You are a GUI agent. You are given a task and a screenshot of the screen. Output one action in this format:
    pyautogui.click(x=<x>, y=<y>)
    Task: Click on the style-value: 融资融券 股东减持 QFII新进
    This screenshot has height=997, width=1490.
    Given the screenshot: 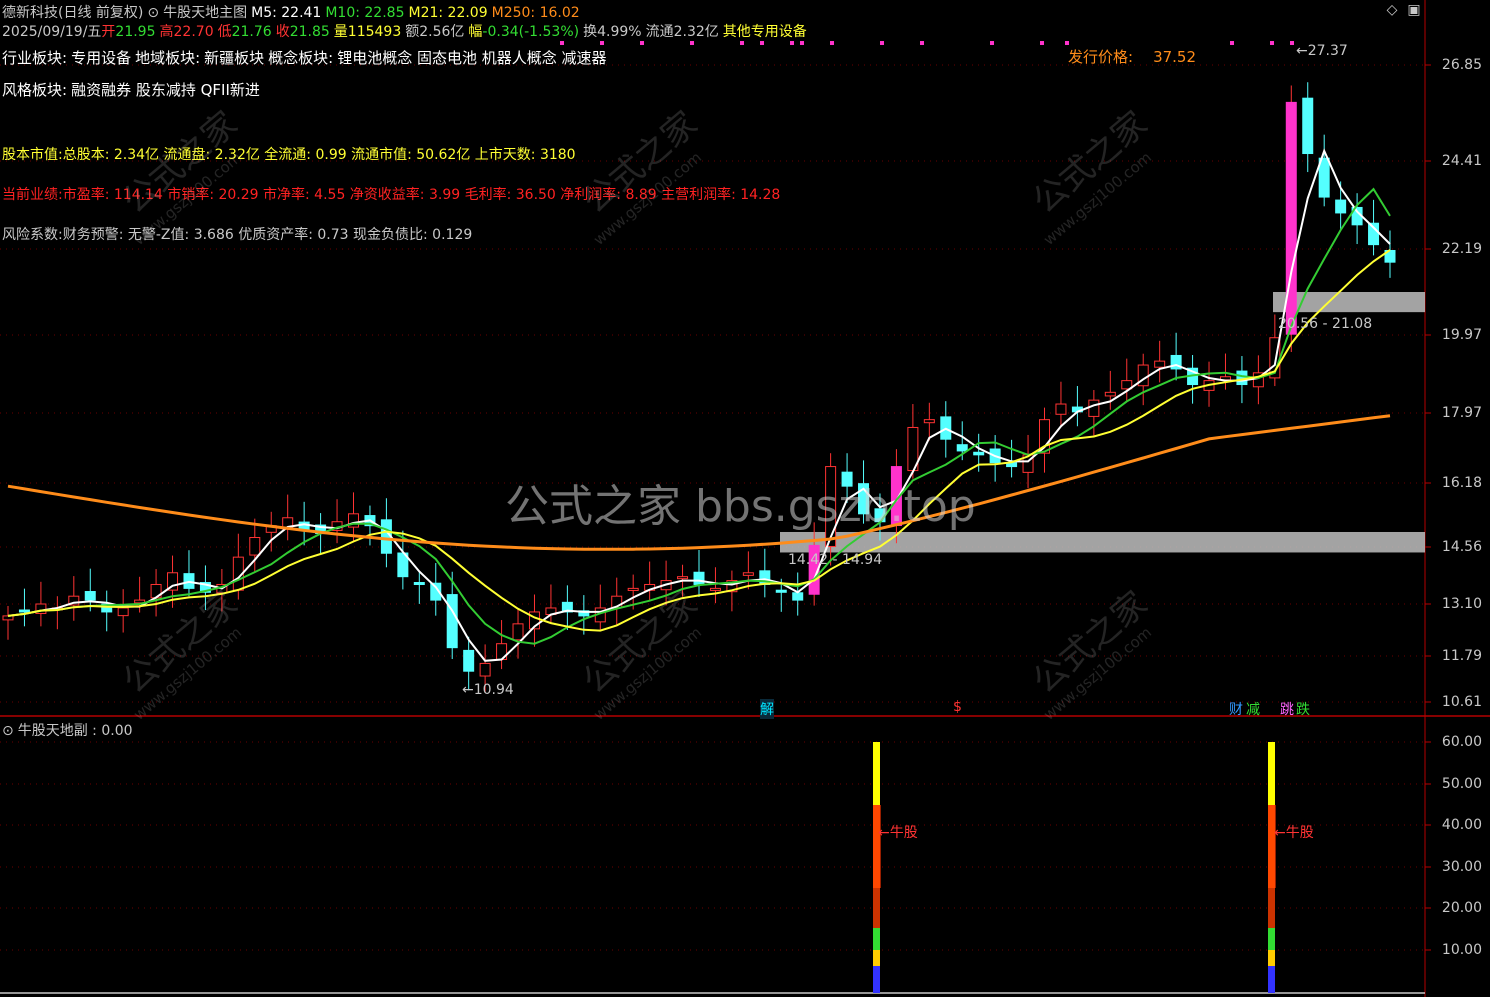 What is the action you would take?
    pyautogui.click(x=165, y=90)
    